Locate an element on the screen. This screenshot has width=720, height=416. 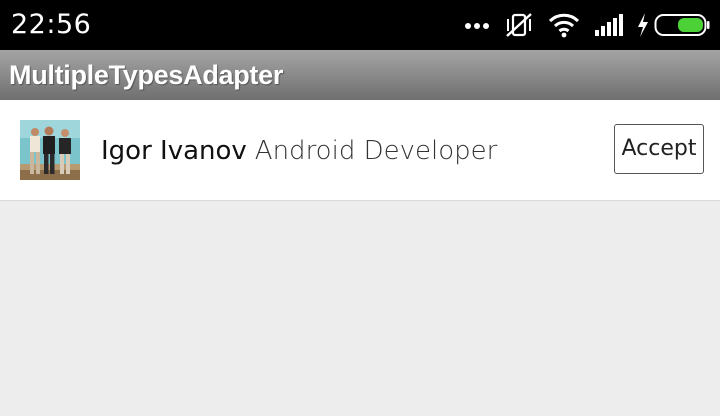
person-job: Android Developer is located at coordinates (376, 151).